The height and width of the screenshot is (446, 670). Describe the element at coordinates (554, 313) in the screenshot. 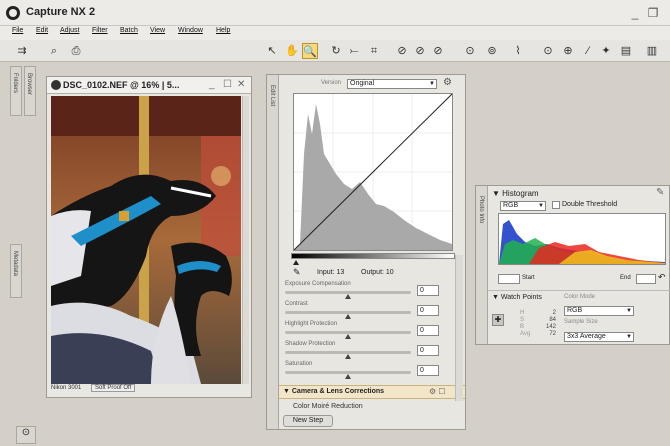

I see `readout-val: 2` at that location.